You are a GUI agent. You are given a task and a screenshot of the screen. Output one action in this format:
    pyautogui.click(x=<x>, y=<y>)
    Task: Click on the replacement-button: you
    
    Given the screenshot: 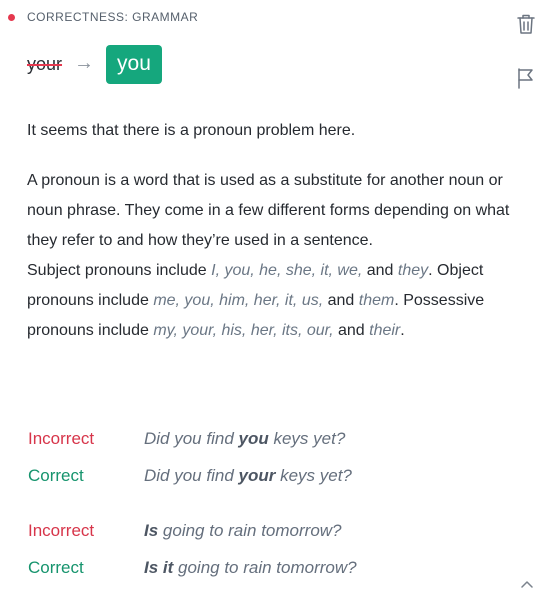 What is the action you would take?
    pyautogui.click(x=134, y=64)
    